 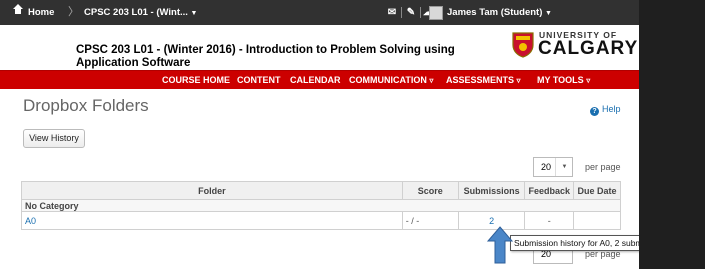 What do you see at coordinates (196, 80) in the screenshot?
I see `nav-course-home: COURSE HOME` at bounding box center [196, 80].